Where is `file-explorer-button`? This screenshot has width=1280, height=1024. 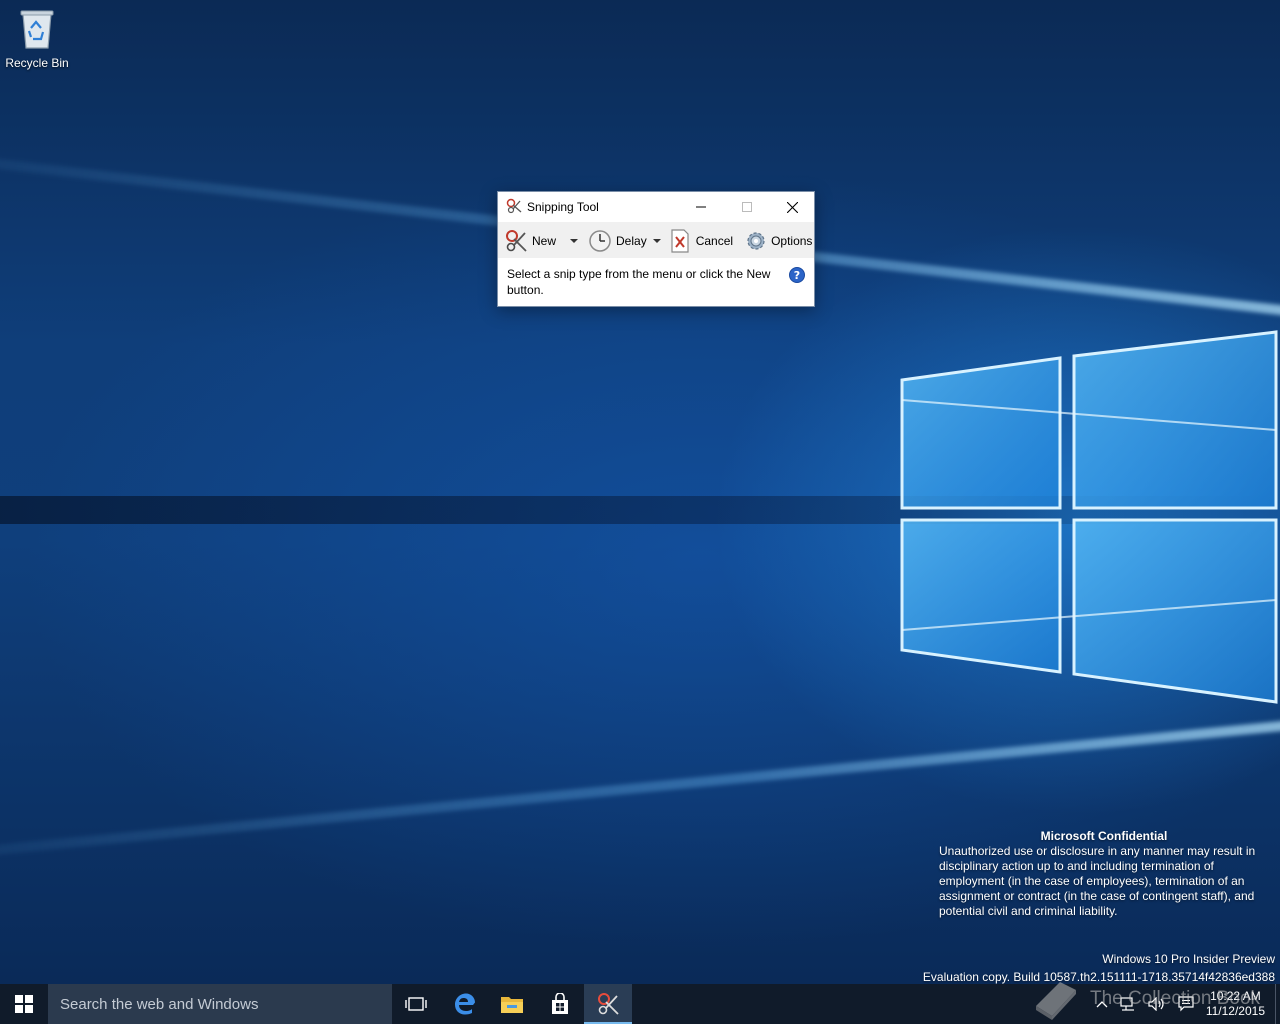
file-explorer-button is located at coordinates (512, 1004).